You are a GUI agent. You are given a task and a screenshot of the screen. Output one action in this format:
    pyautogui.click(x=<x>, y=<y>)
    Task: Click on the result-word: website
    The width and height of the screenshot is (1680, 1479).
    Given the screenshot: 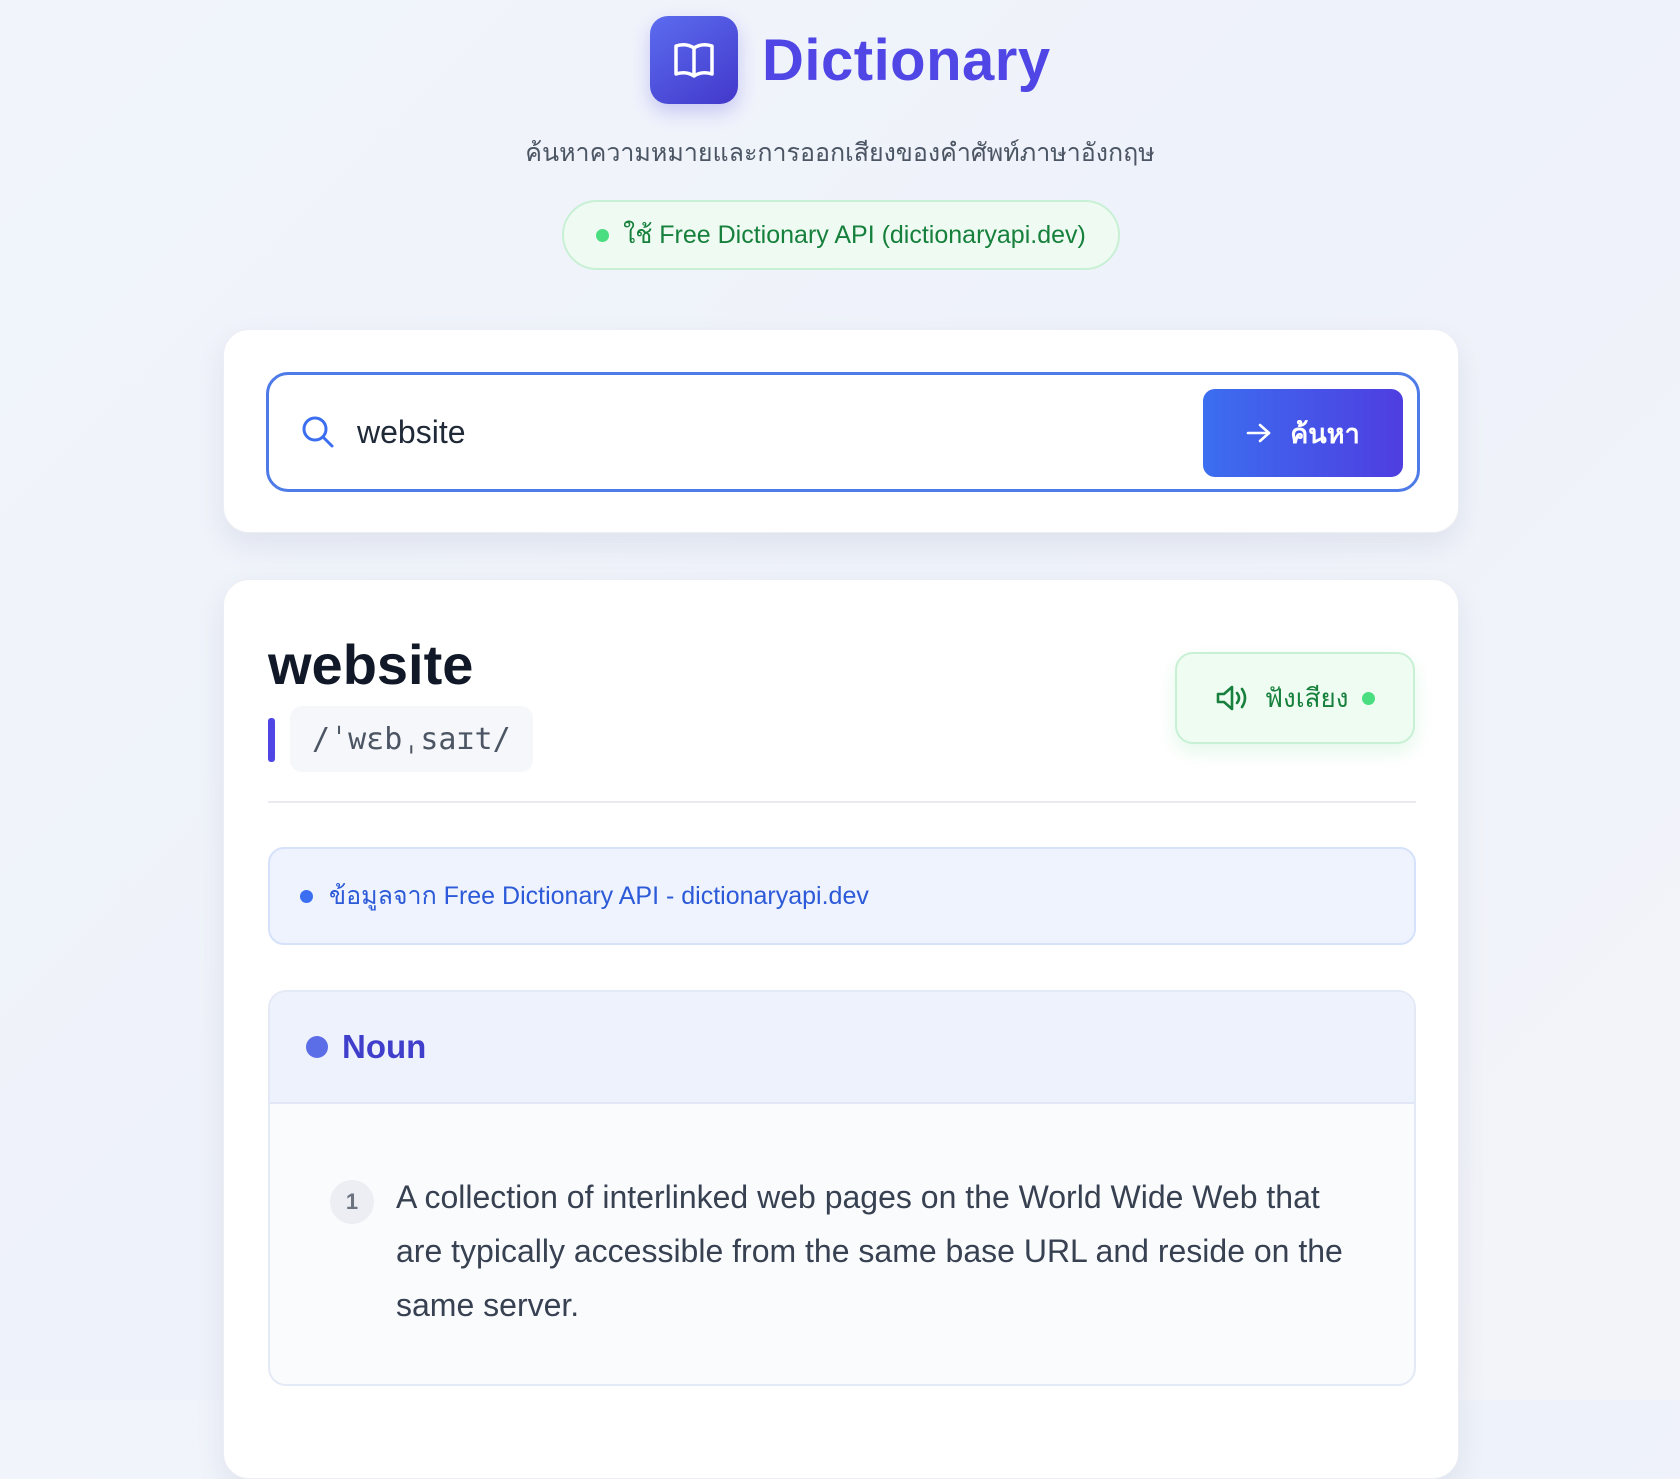 What is the action you would take?
    pyautogui.click(x=371, y=664)
    